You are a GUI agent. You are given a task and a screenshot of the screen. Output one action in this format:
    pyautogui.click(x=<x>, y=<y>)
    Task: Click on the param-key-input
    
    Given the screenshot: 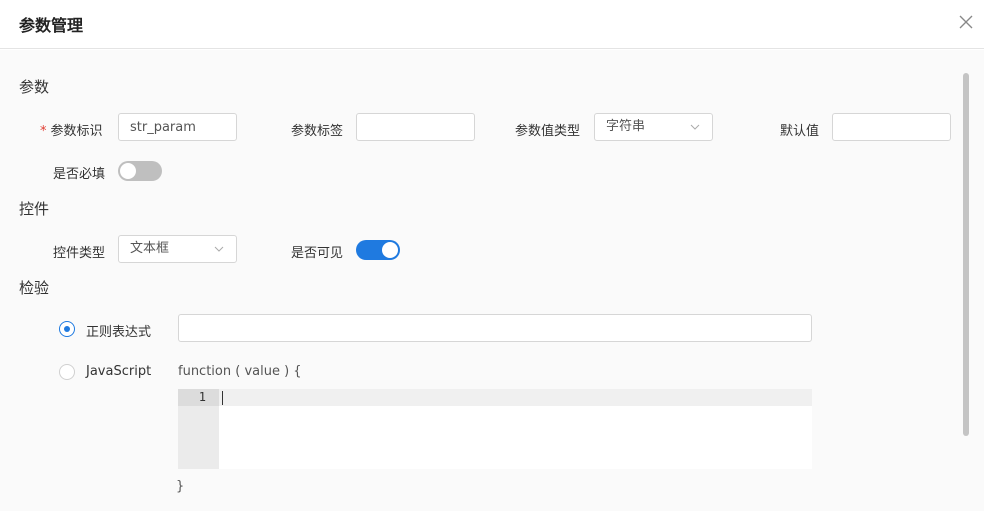 What is the action you would take?
    pyautogui.click(x=177, y=127)
    